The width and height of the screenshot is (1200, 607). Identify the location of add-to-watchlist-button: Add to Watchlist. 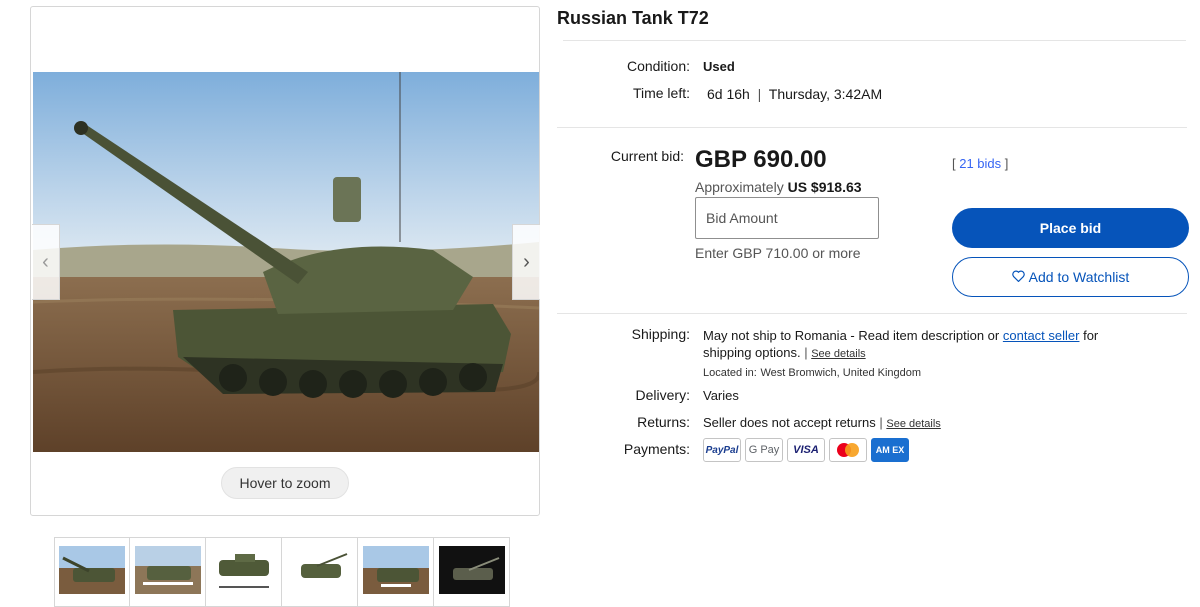
(1070, 277).